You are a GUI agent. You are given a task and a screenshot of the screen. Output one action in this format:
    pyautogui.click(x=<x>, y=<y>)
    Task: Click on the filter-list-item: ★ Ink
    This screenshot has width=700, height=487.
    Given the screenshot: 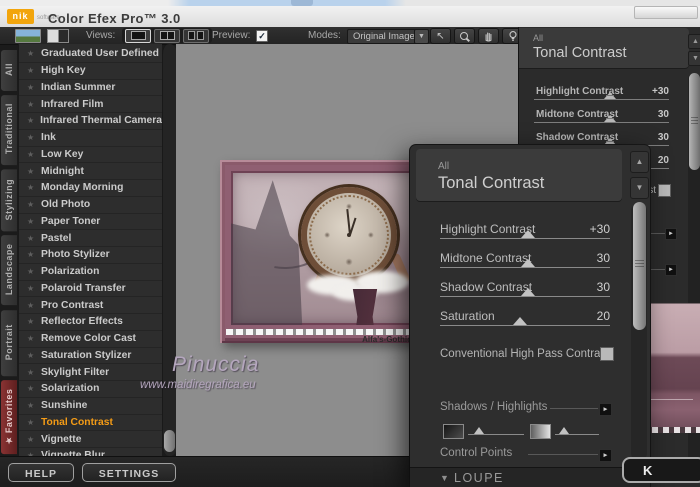 What is the action you would take?
    pyautogui.click(x=90, y=138)
    